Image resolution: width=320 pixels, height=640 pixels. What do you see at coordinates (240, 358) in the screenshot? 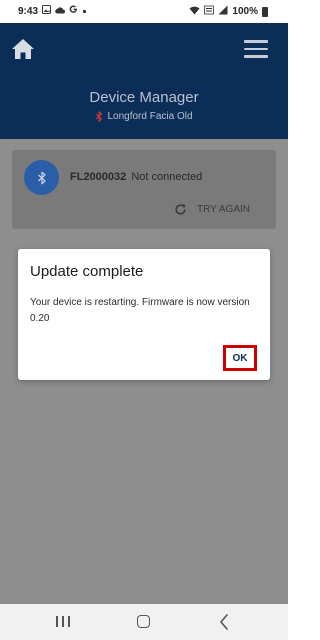
I see `ok-button: OK` at bounding box center [240, 358].